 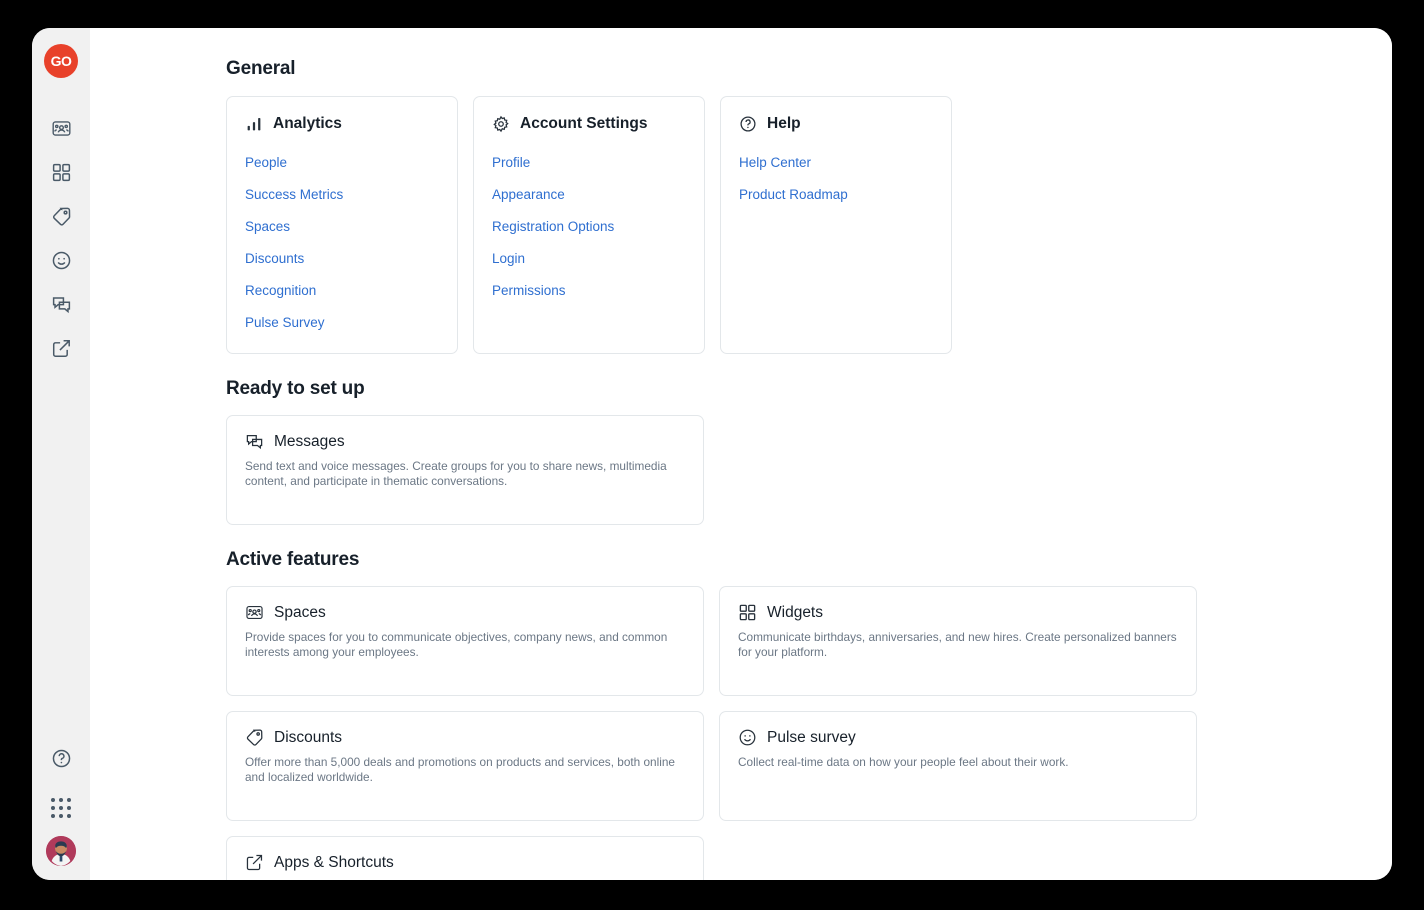 I want to click on brand-logo: GO, so click(x=61, y=61).